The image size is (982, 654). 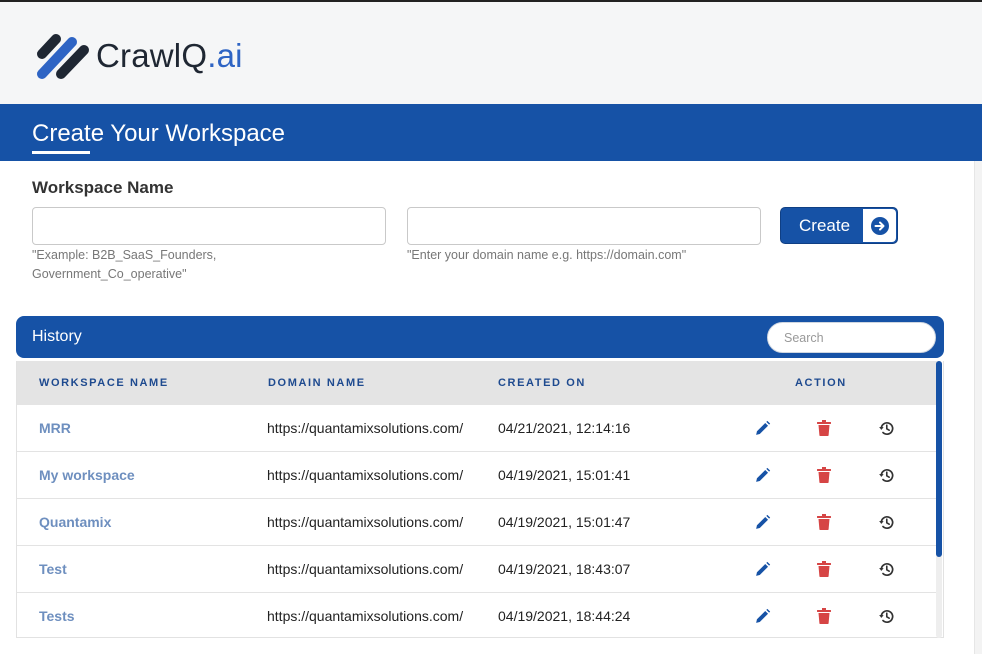 I want to click on created-on-cell: 04/21/2021, 12:14:16, so click(x=564, y=428).